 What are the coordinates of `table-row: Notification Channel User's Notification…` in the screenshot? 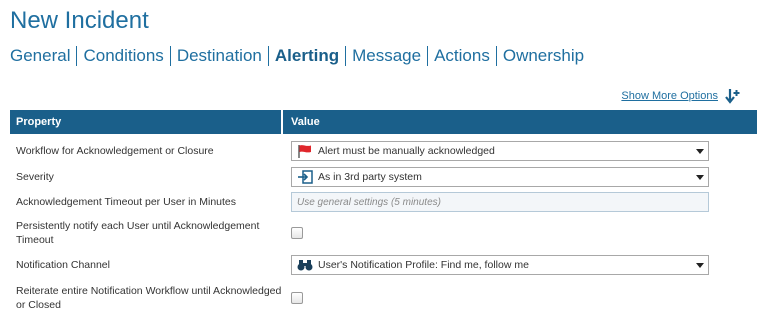 It's located at (383, 265).